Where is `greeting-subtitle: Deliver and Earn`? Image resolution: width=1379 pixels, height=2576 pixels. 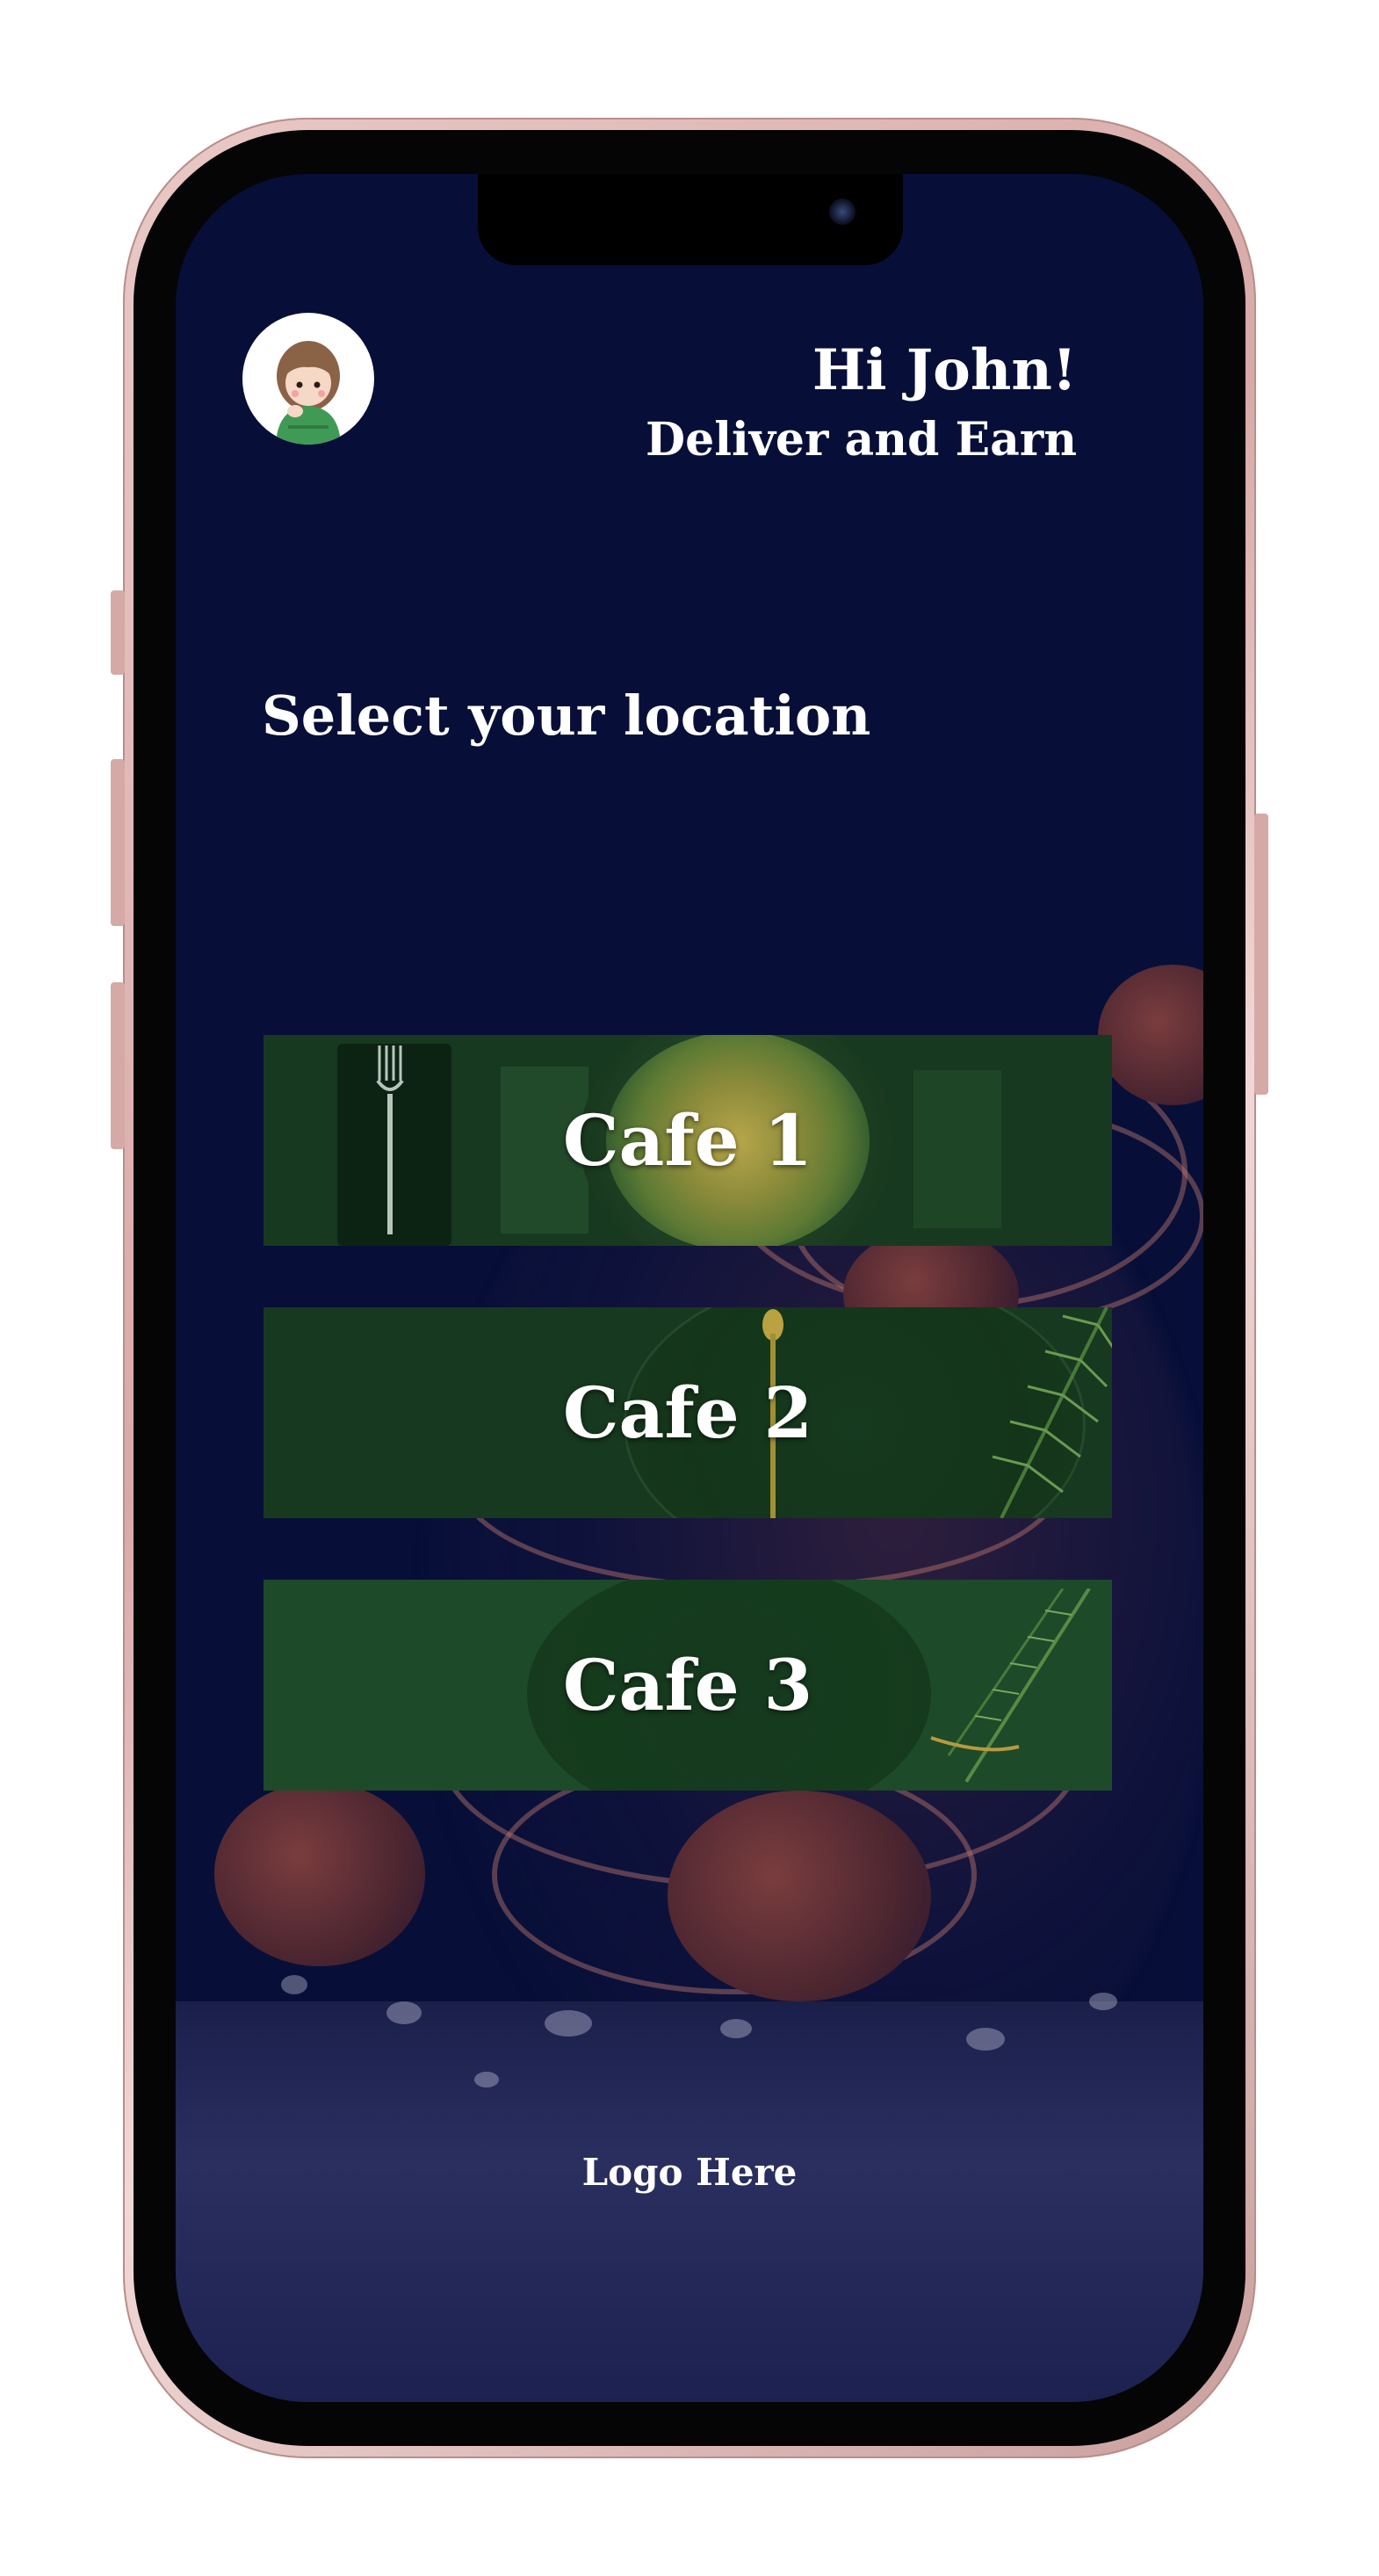 greeting-subtitle: Deliver and Earn is located at coordinates (861, 440).